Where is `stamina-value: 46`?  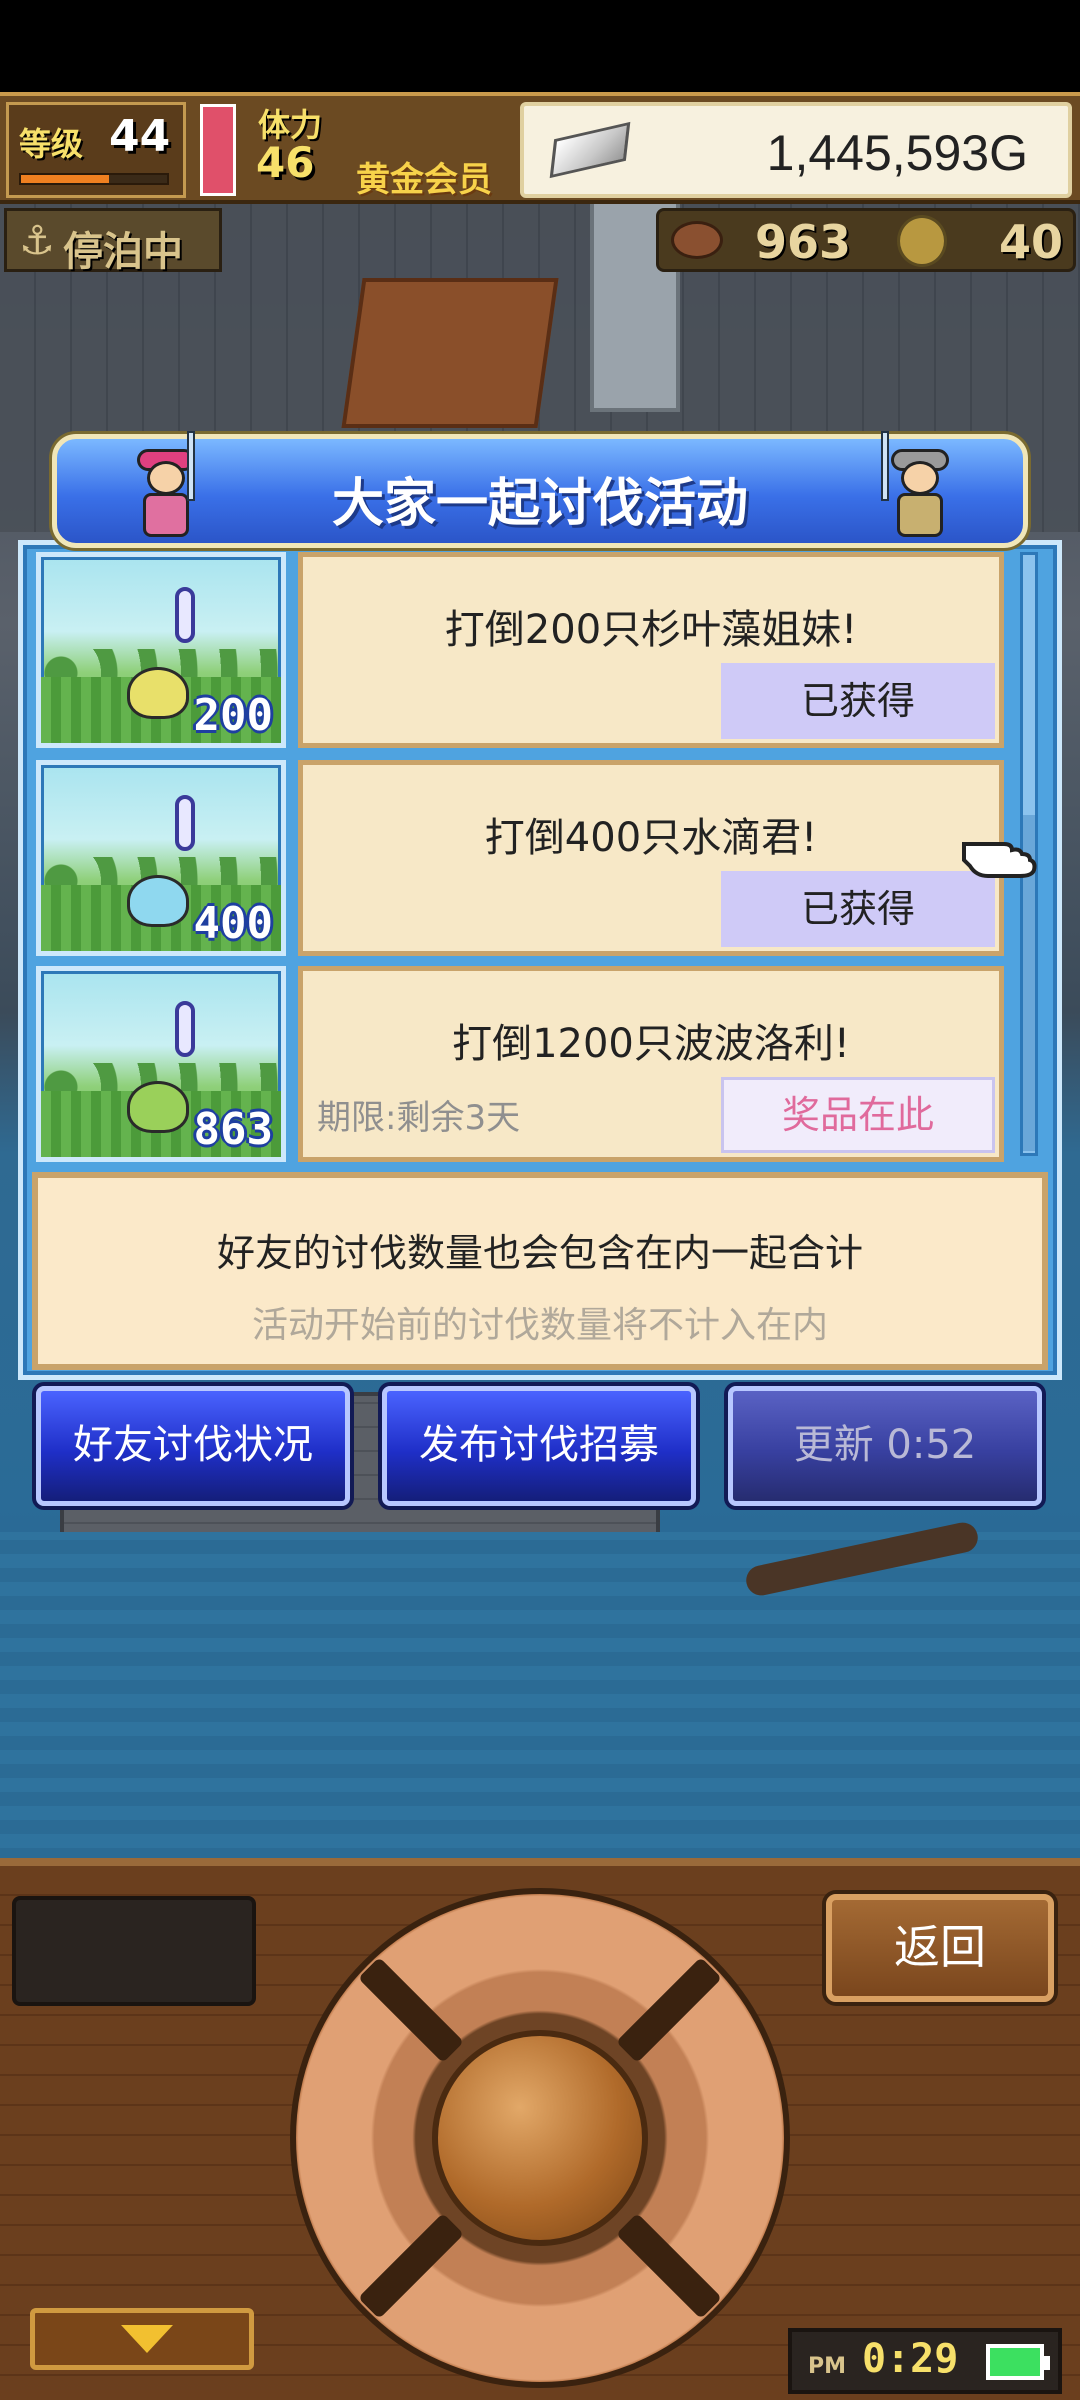
stamina-value: 46 is located at coordinates (285, 162).